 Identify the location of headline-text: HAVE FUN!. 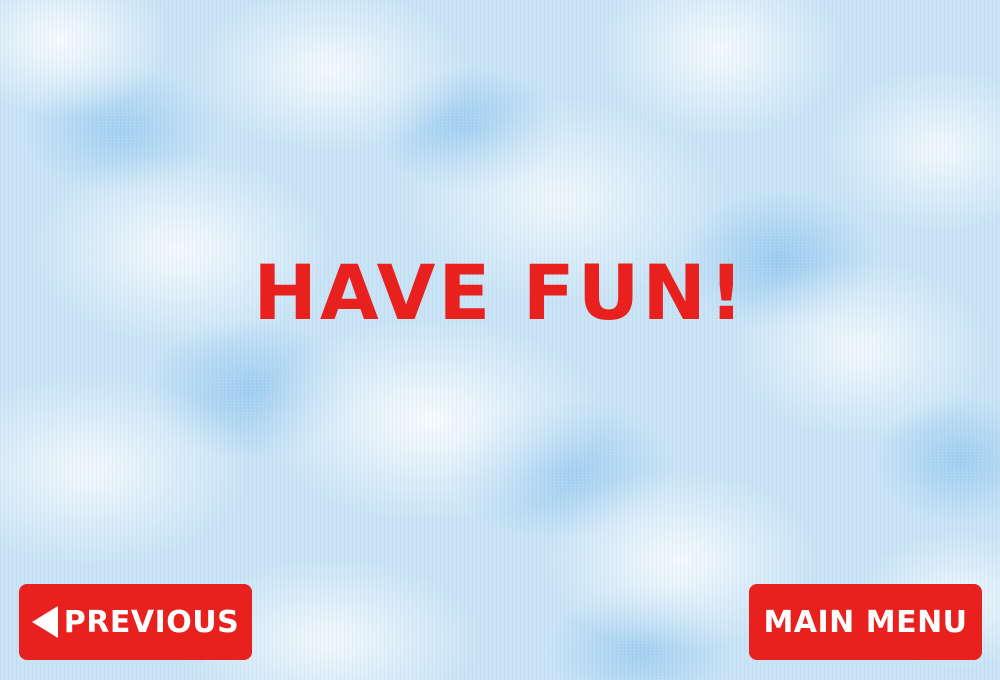
(500, 292).